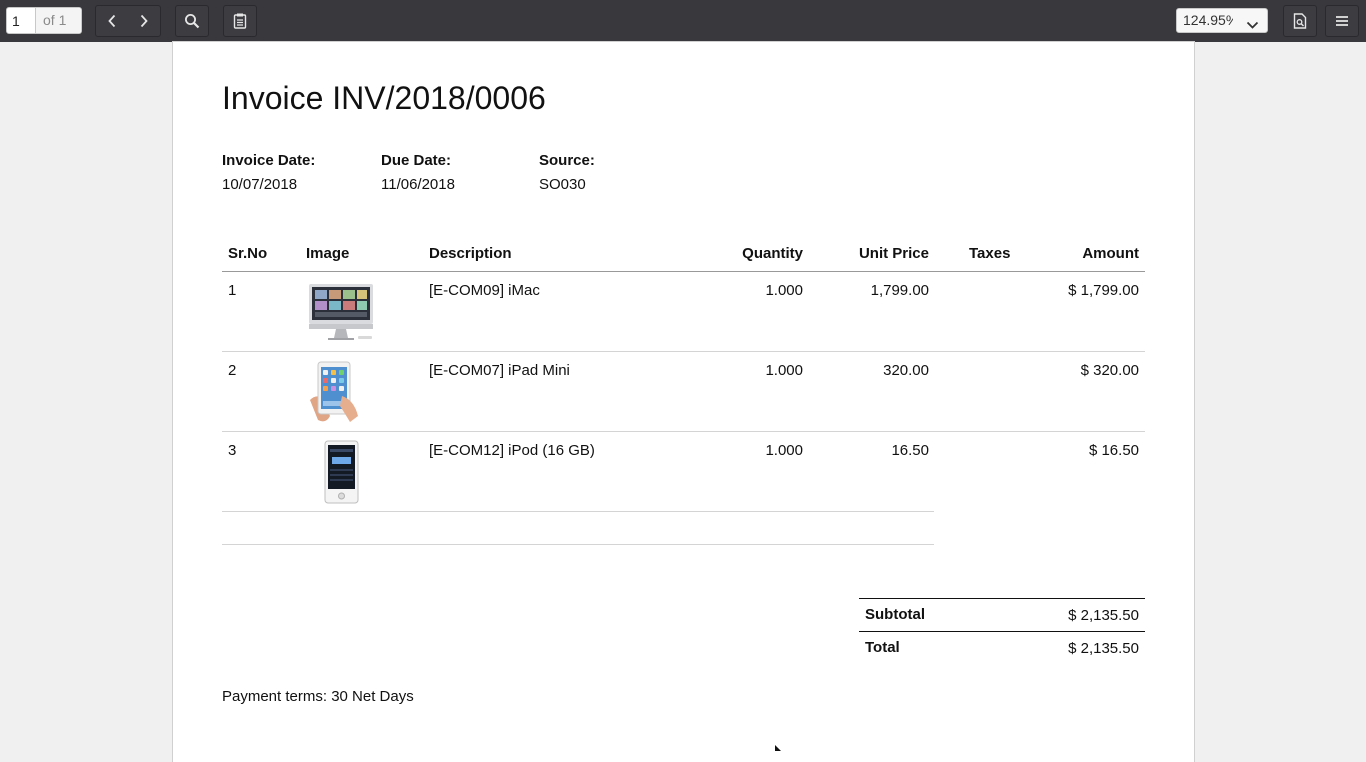 Image resolution: width=1366 pixels, height=762 pixels. I want to click on menu-icon, so click(1342, 21).